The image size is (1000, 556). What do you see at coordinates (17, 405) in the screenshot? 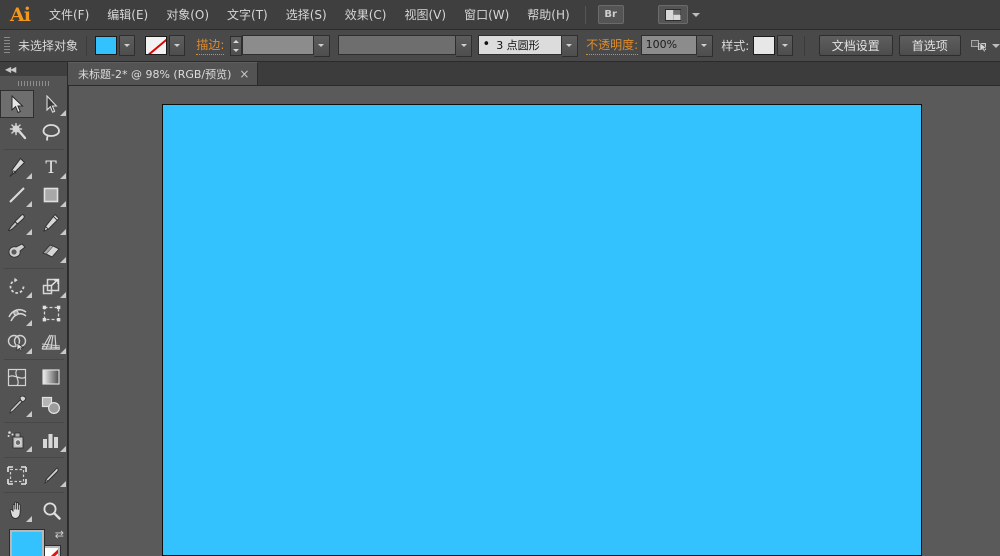
I see `eyedropper-tool` at bounding box center [17, 405].